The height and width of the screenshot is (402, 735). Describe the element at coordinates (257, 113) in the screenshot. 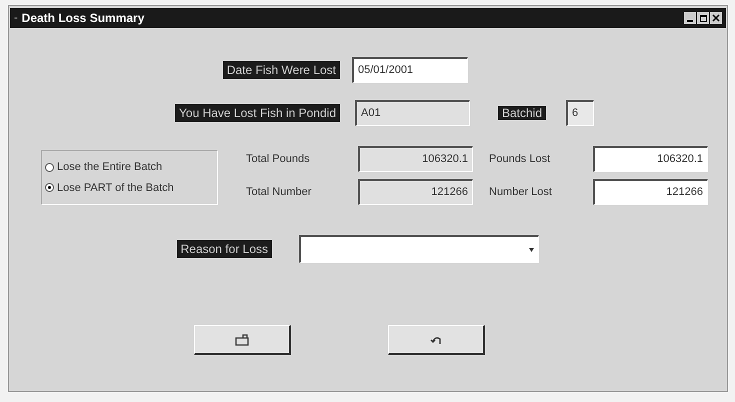

I see `field-label: You Have Lost Fish in Pondid` at that location.